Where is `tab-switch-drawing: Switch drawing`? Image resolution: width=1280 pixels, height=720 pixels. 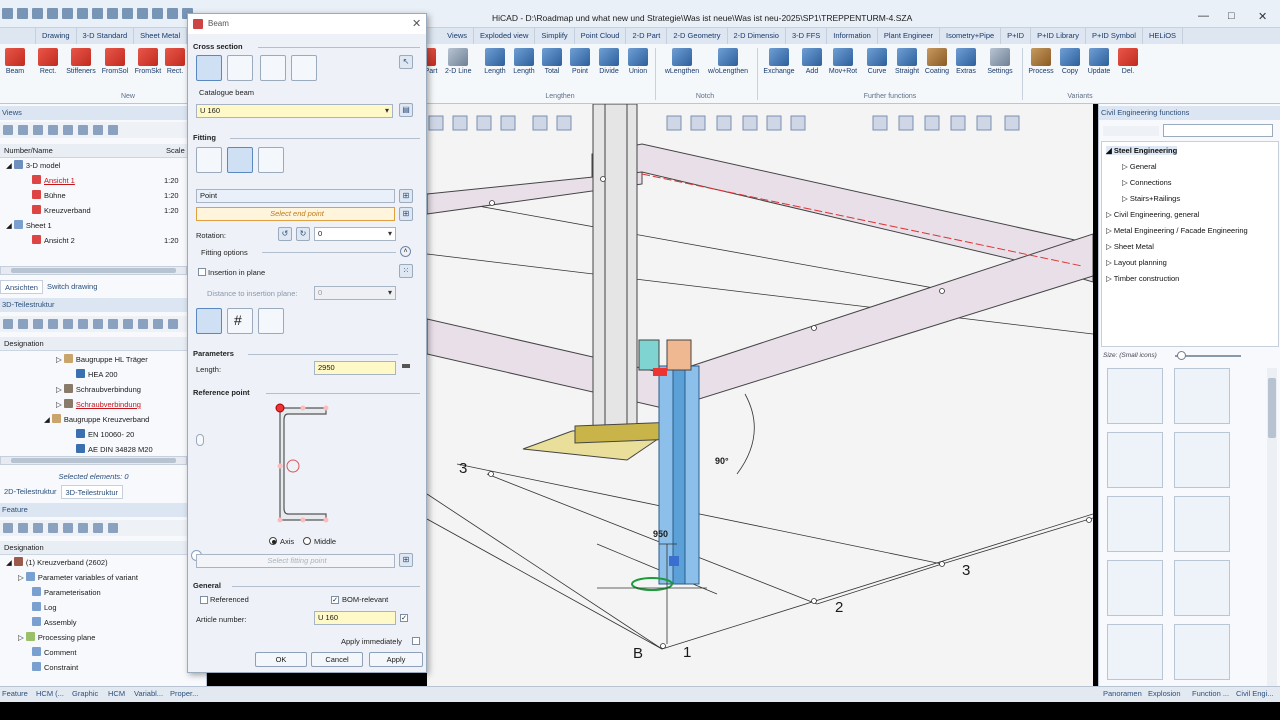
tab-switch-drawing: Switch drawing is located at coordinates (72, 287).